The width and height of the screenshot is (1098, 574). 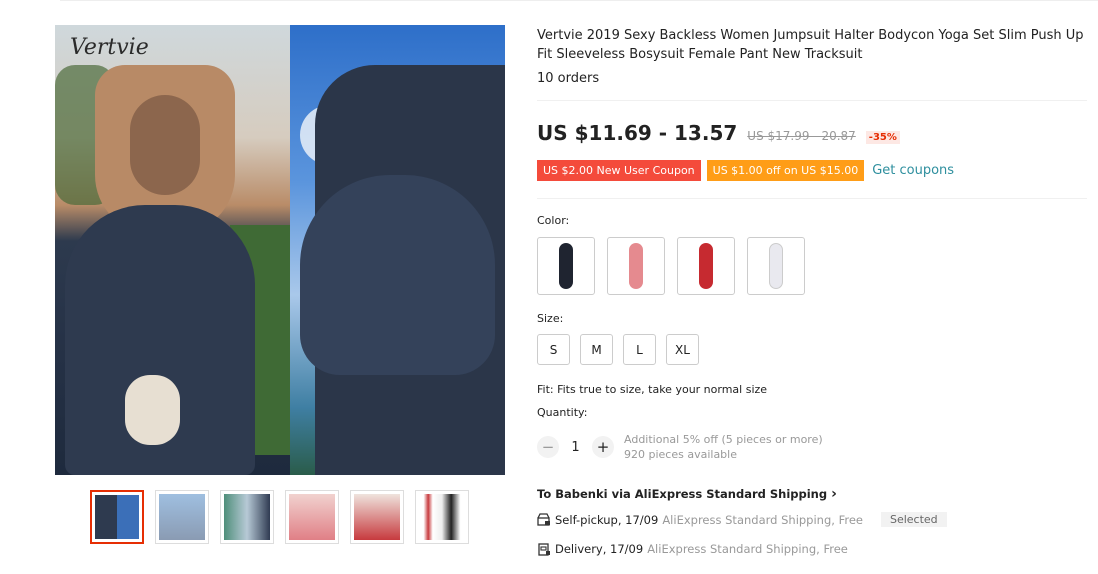 What do you see at coordinates (109, 47) in the screenshot?
I see `brand-watermark: Vertvie` at bounding box center [109, 47].